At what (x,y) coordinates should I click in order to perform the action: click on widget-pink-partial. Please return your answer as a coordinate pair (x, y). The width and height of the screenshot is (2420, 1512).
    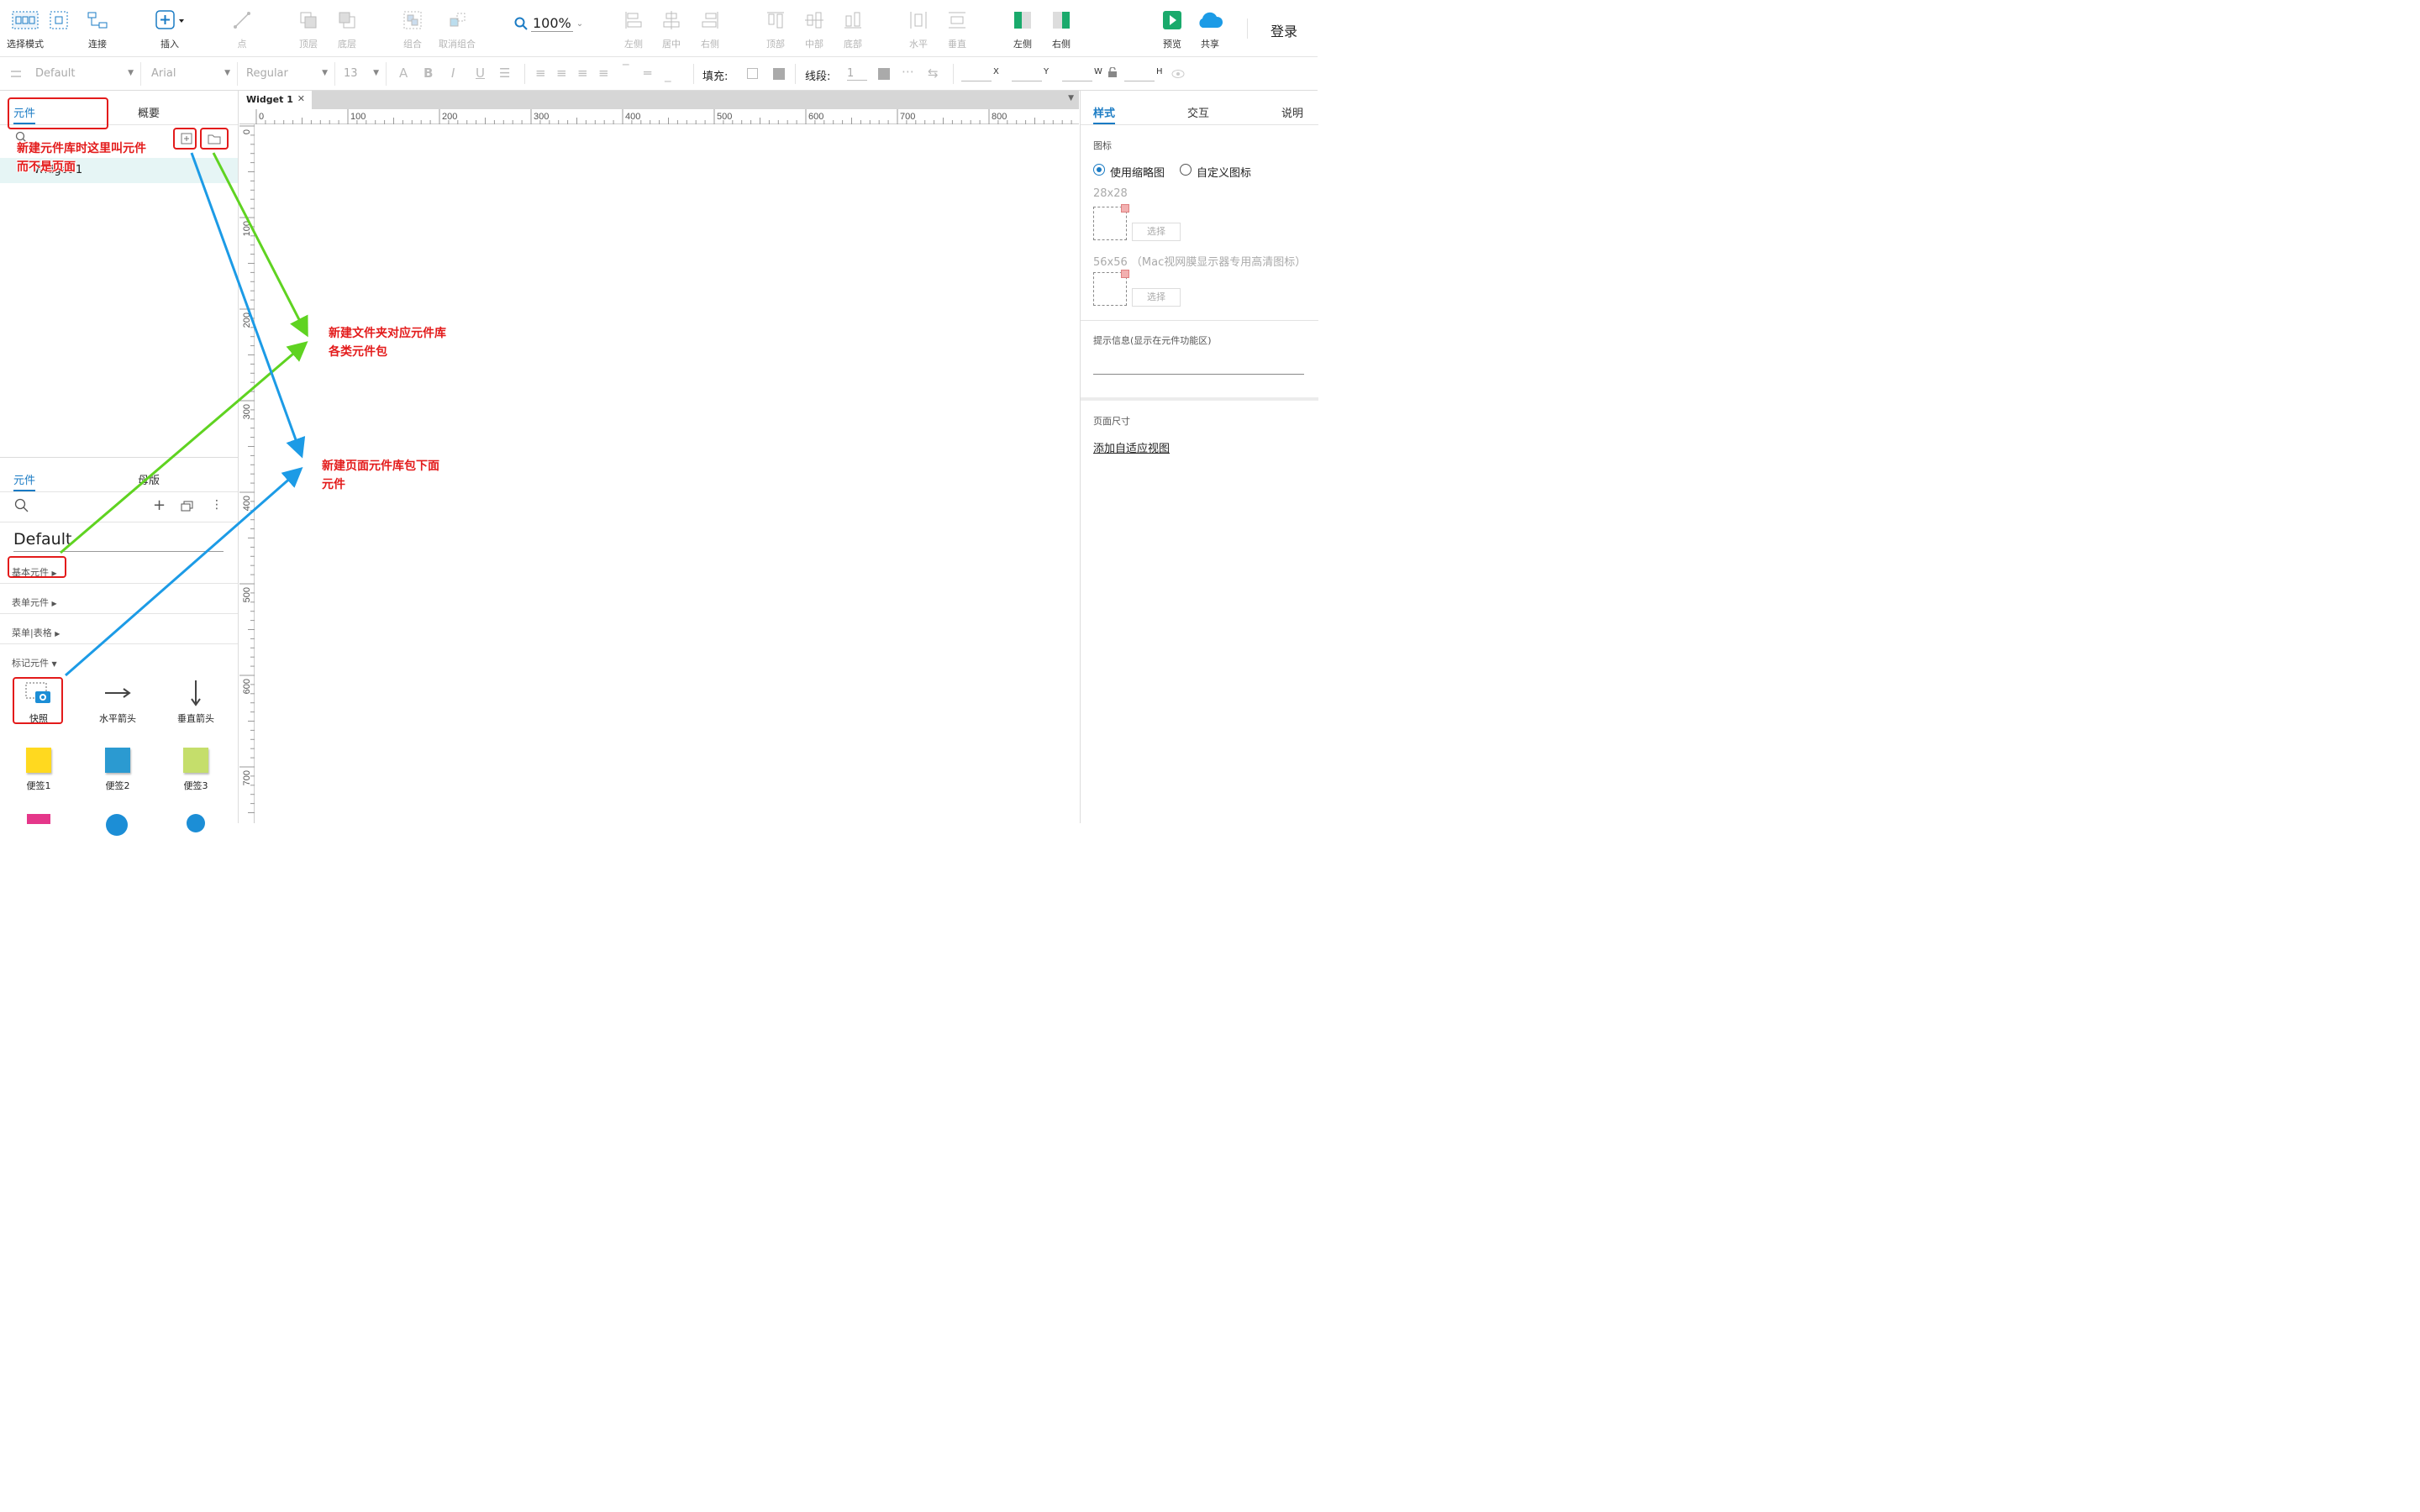
    Looking at the image, I should click on (38, 819).